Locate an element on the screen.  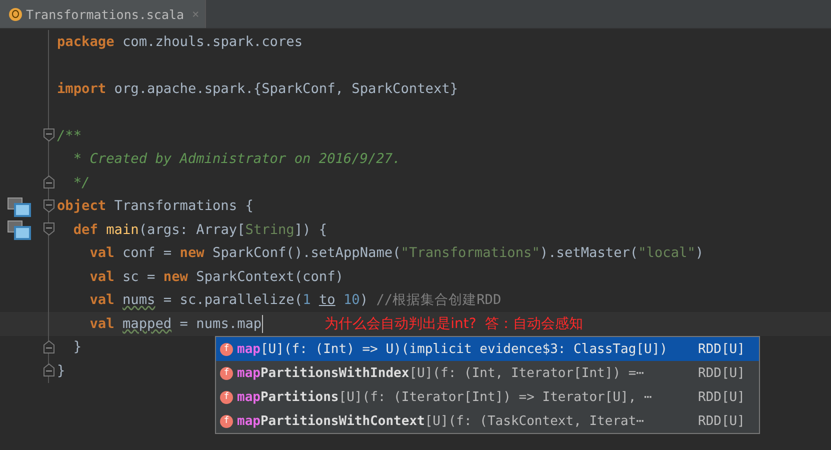
doc-comment: * Created by Administrator on 2016/9/27. is located at coordinates (237, 159).